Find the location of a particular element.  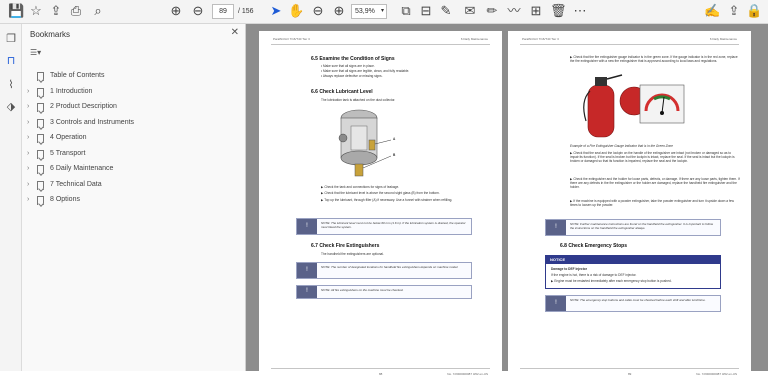

bookmark-item-operation: › 4 Operation is located at coordinates (134, 139).